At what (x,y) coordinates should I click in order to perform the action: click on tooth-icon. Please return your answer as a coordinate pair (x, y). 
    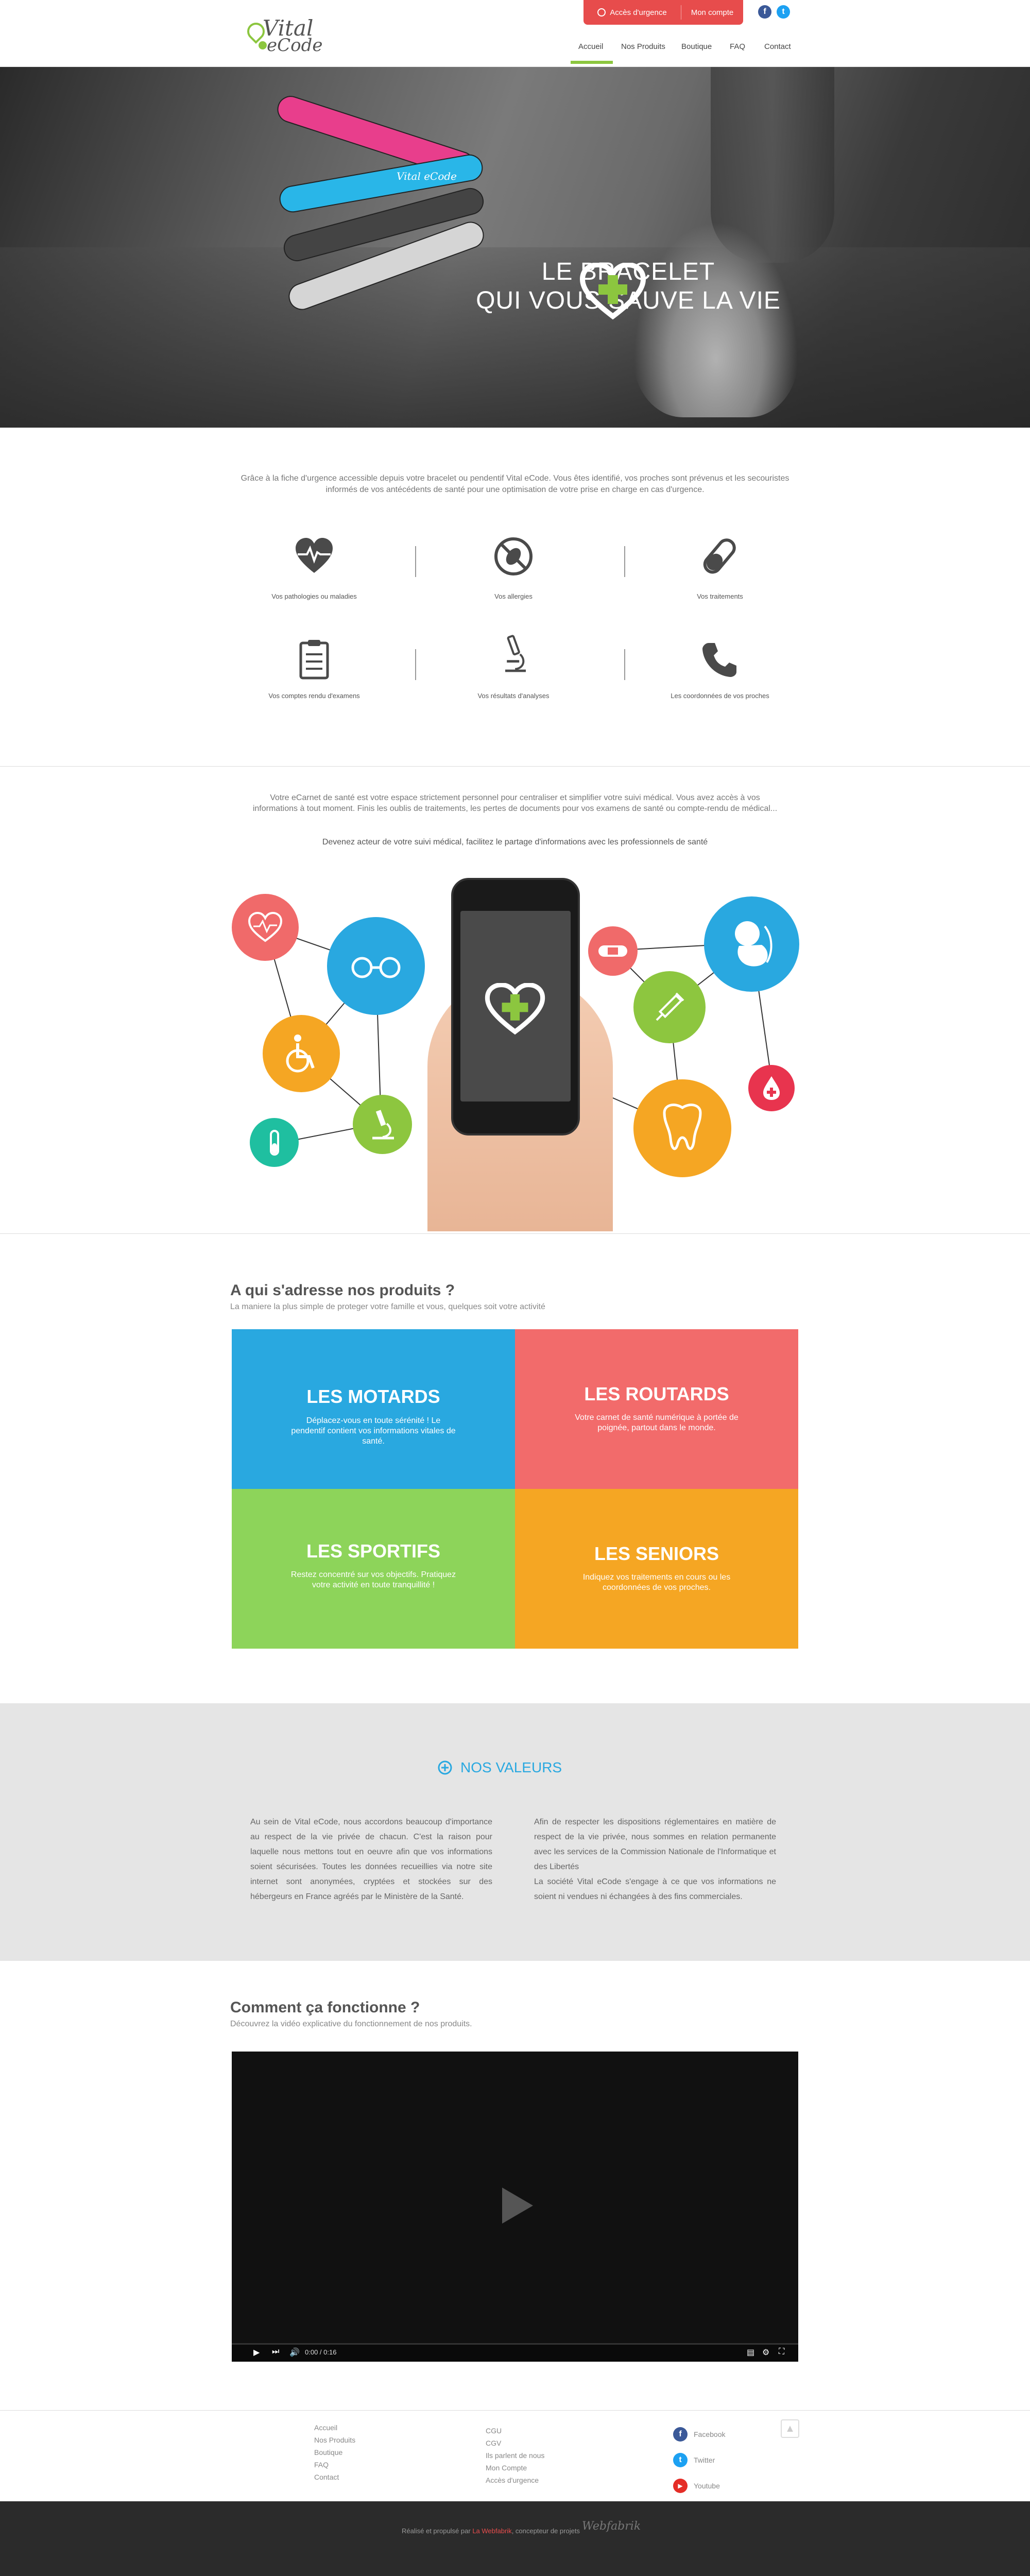
    Looking at the image, I should click on (682, 1127).